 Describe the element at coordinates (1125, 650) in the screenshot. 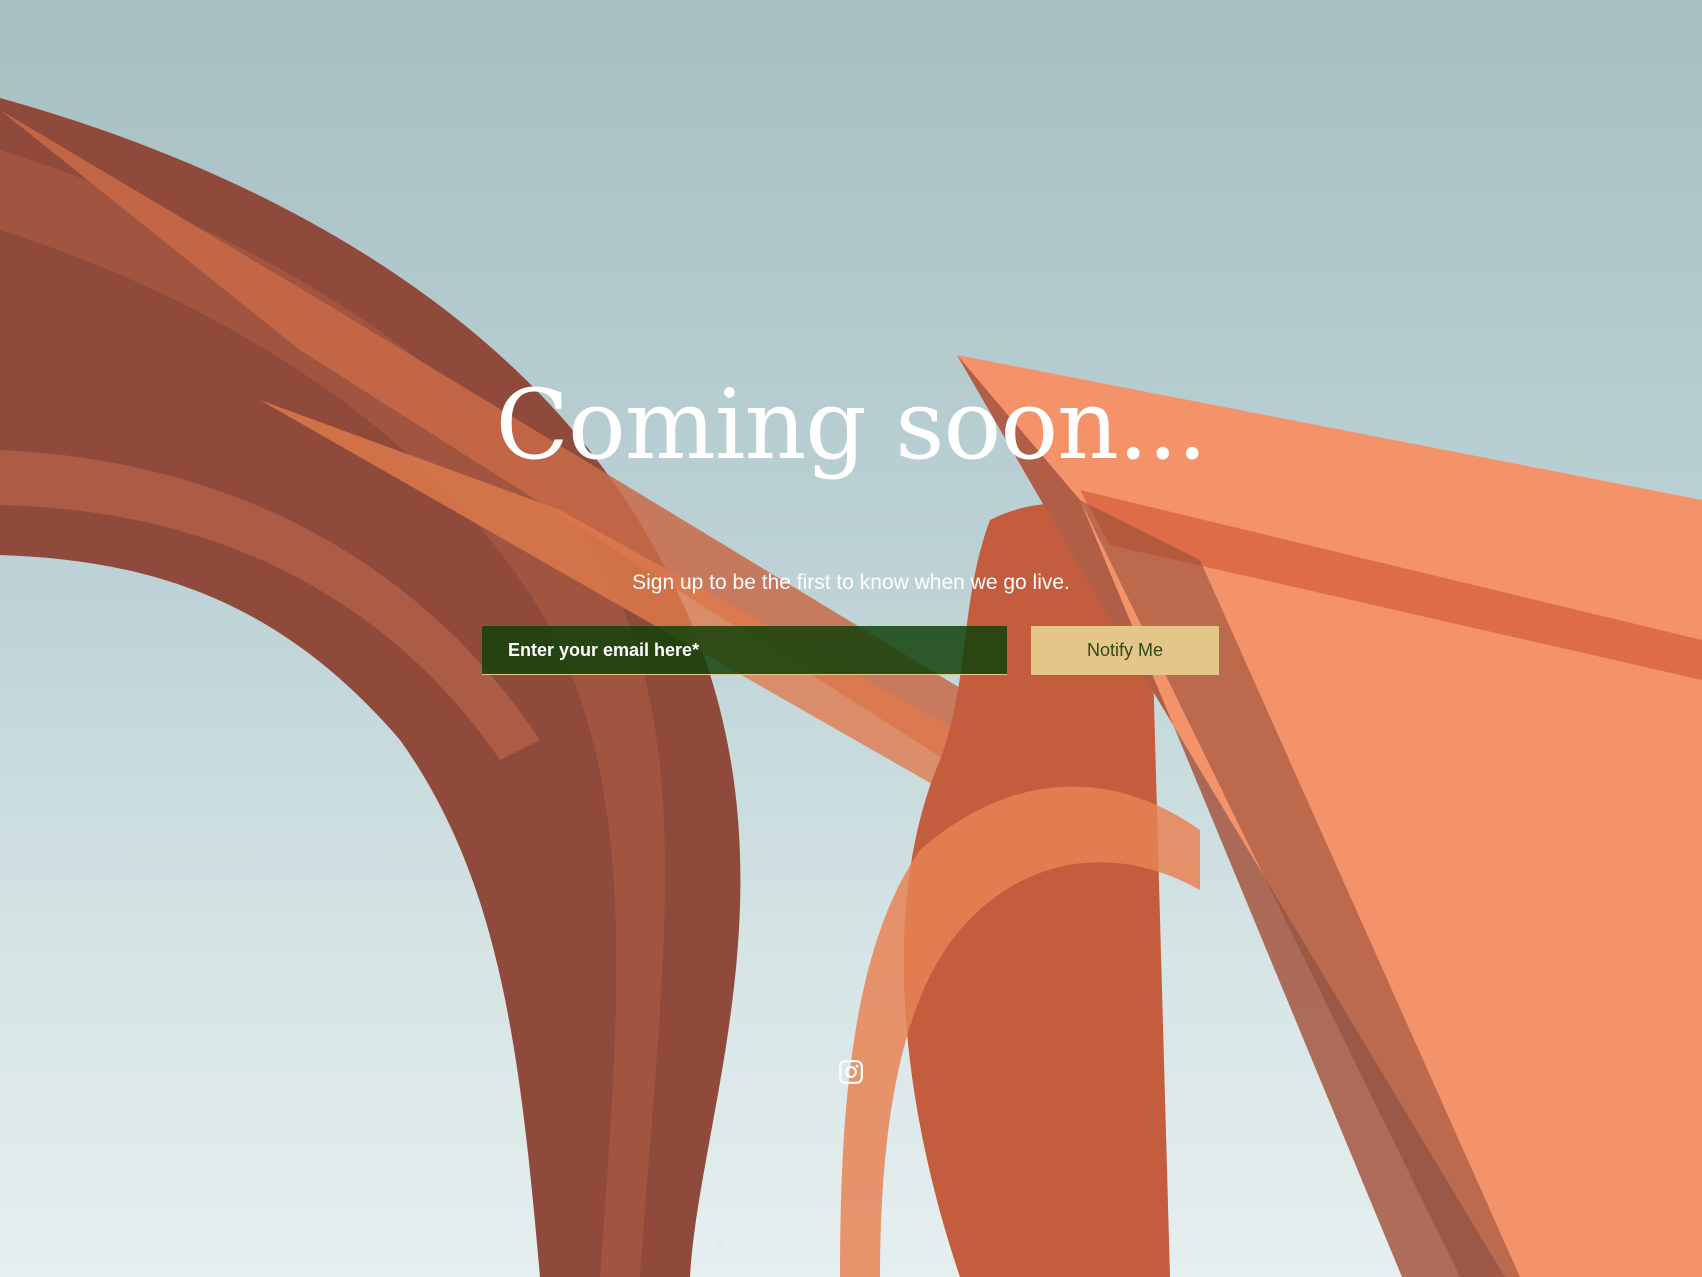

I see `notify-me-button: Notify Me` at that location.